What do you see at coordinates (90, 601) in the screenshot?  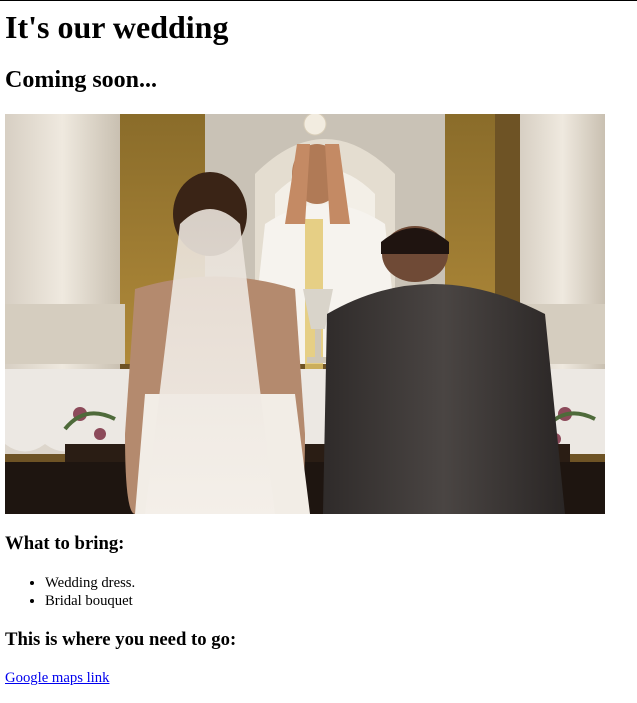 I see `list-item: Bridal bouquet` at bounding box center [90, 601].